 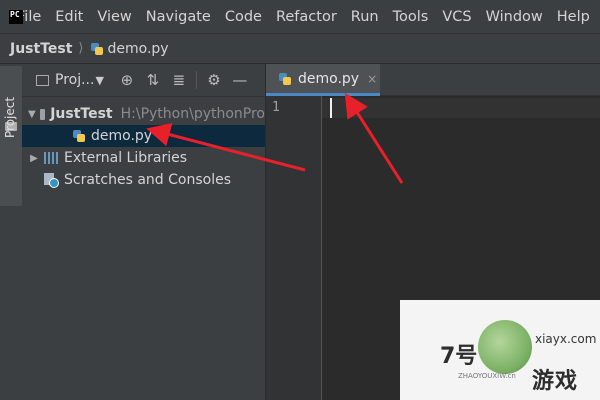 I want to click on tree-file-label: demo.py, so click(x=122, y=136).